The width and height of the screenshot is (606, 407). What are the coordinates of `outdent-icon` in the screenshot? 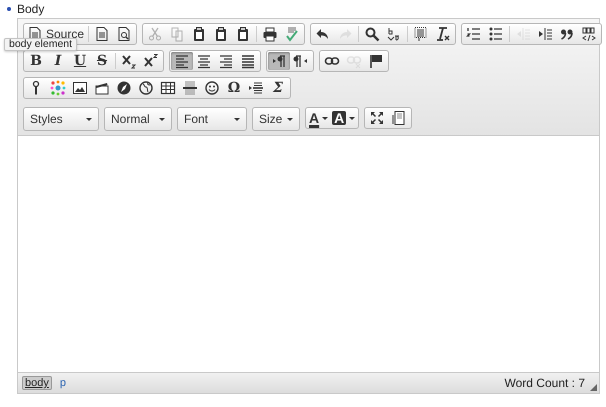 It's located at (523, 34).